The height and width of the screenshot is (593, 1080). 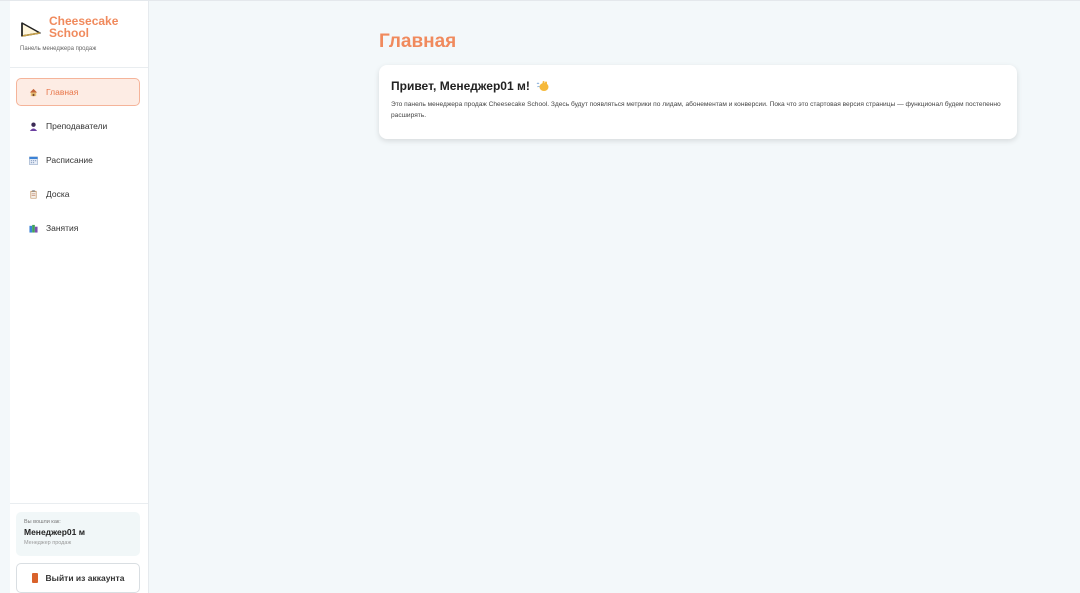 I want to click on sidebar-item-label: Доска, so click(x=58, y=194).